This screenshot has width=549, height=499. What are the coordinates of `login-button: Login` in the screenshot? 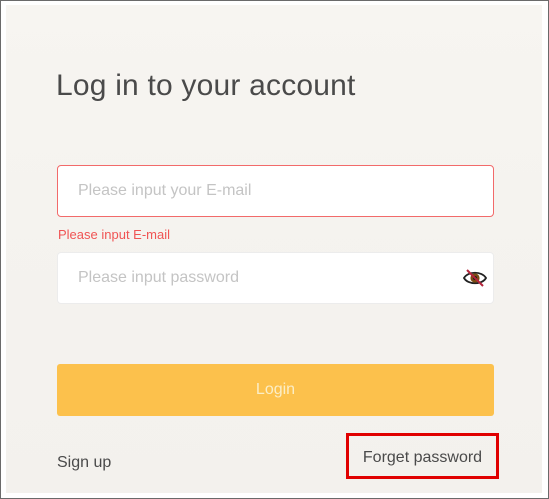 It's located at (275, 390).